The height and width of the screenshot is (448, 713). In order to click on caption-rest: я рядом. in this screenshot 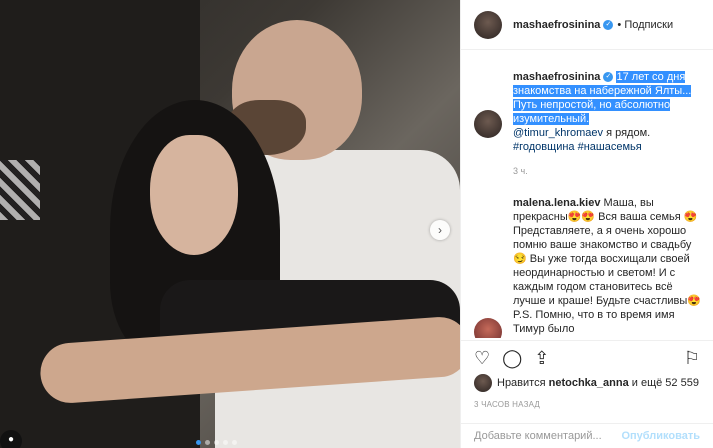, I will do `click(627, 133)`.